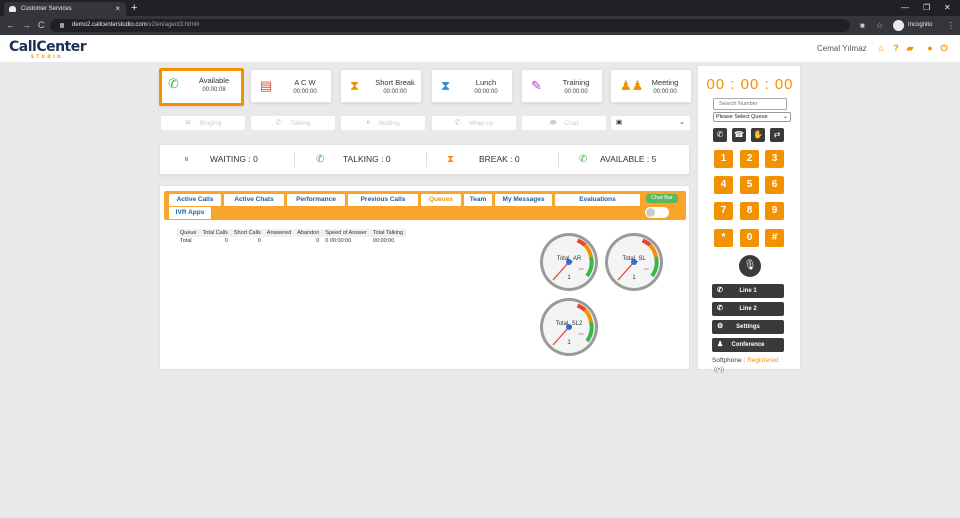  I want to click on status-label: Lunch, so click(486, 82).